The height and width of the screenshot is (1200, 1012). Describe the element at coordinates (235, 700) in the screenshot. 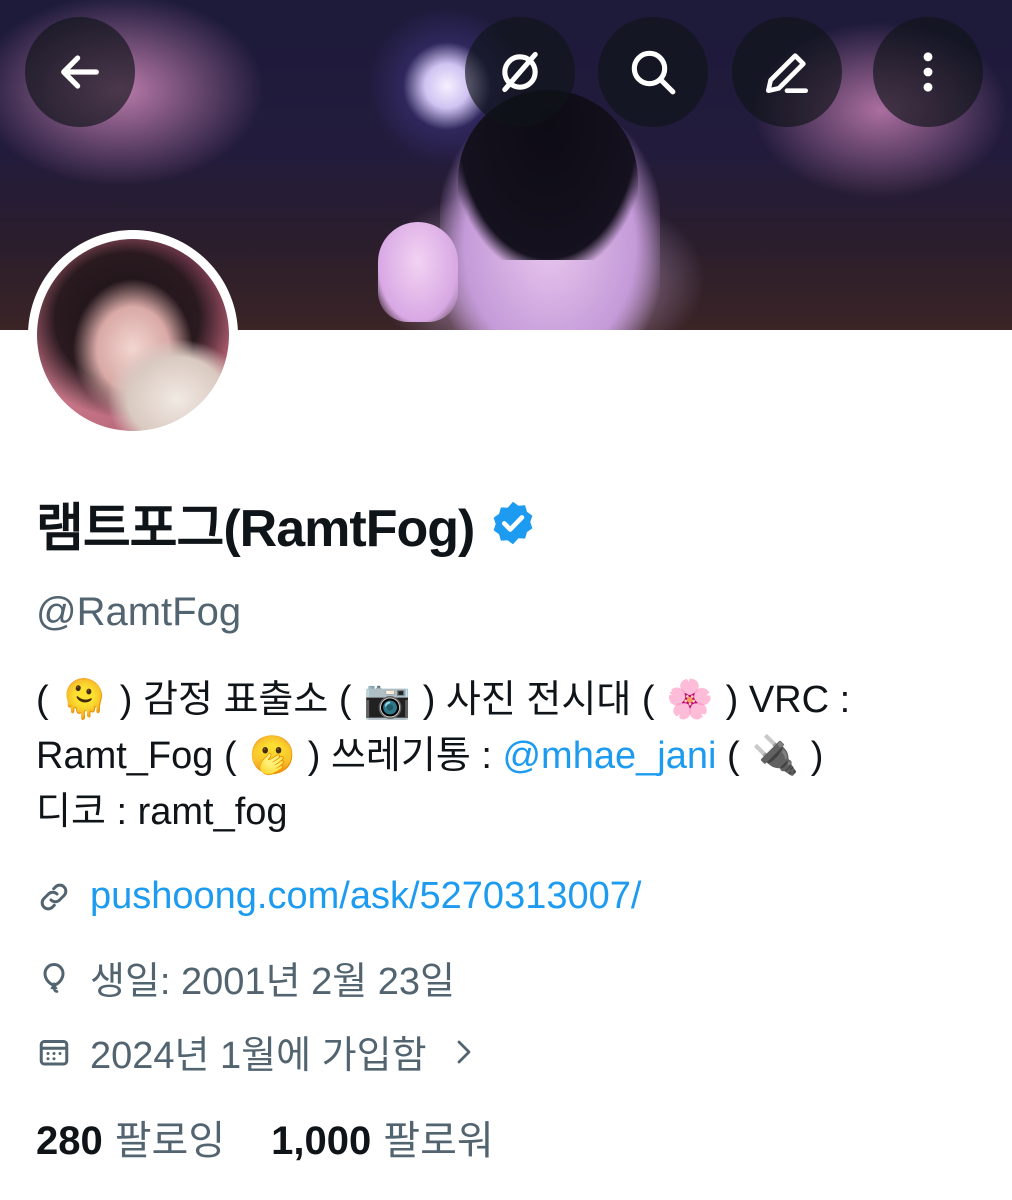

I see `bio-text: ) 감정 표출소 (` at that location.